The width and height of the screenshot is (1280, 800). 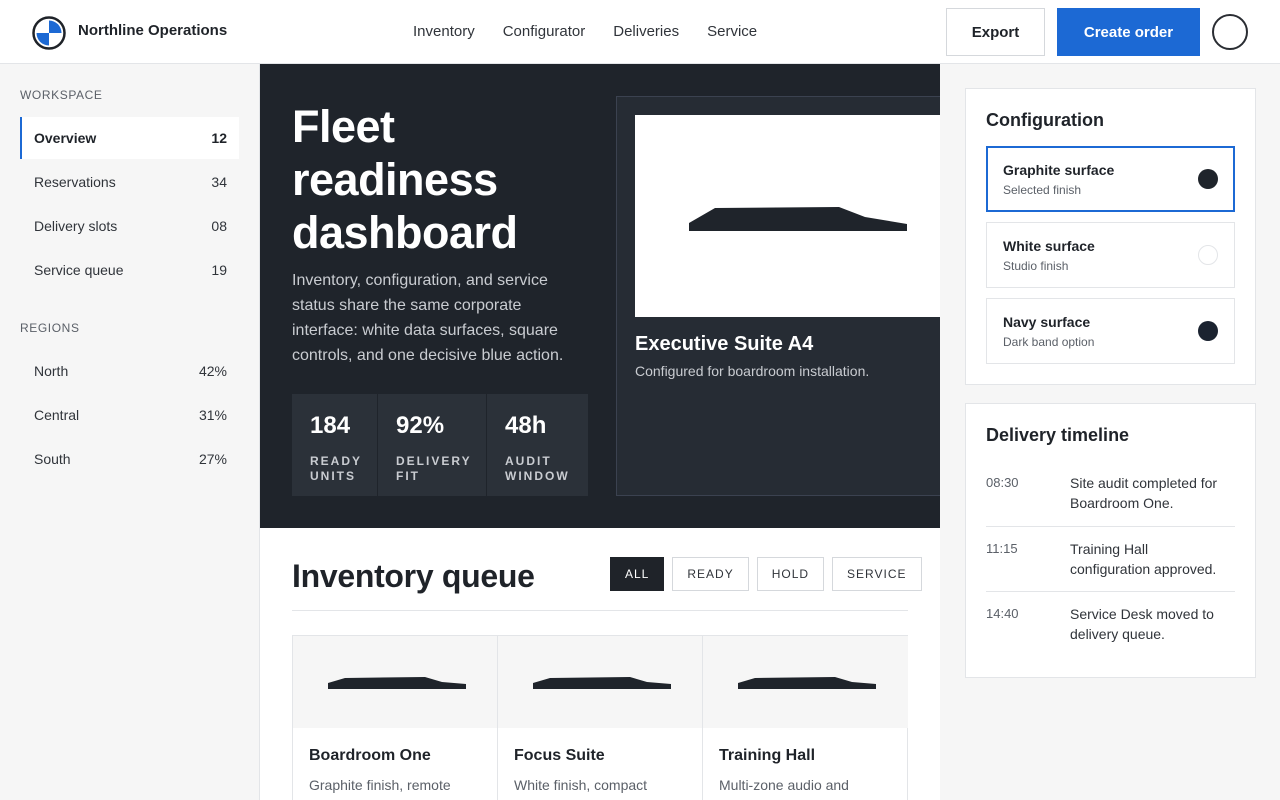 I want to click on timeline-time: 08:30, so click(x=1002, y=482).